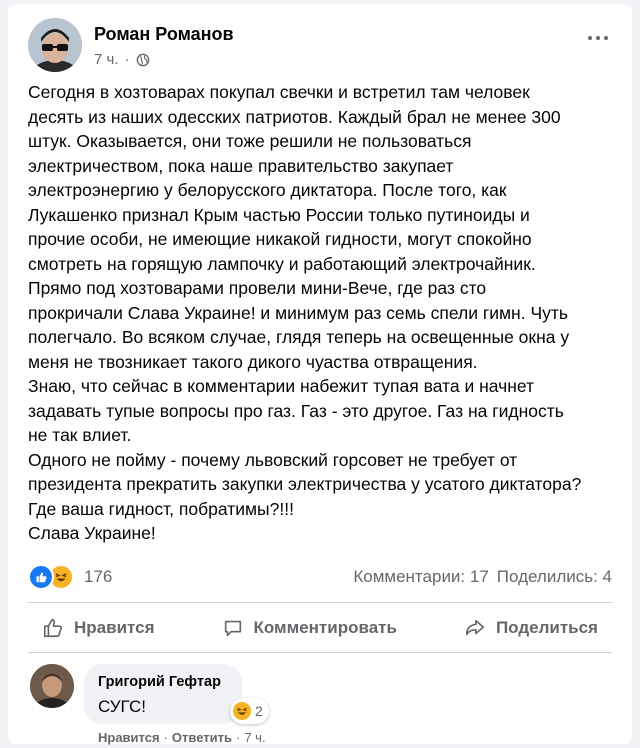 This screenshot has height=748, width=640. Describe the element at coordinates (554, 577) in the screenshot. I see `shares-count: Поделились: 4` at that location.